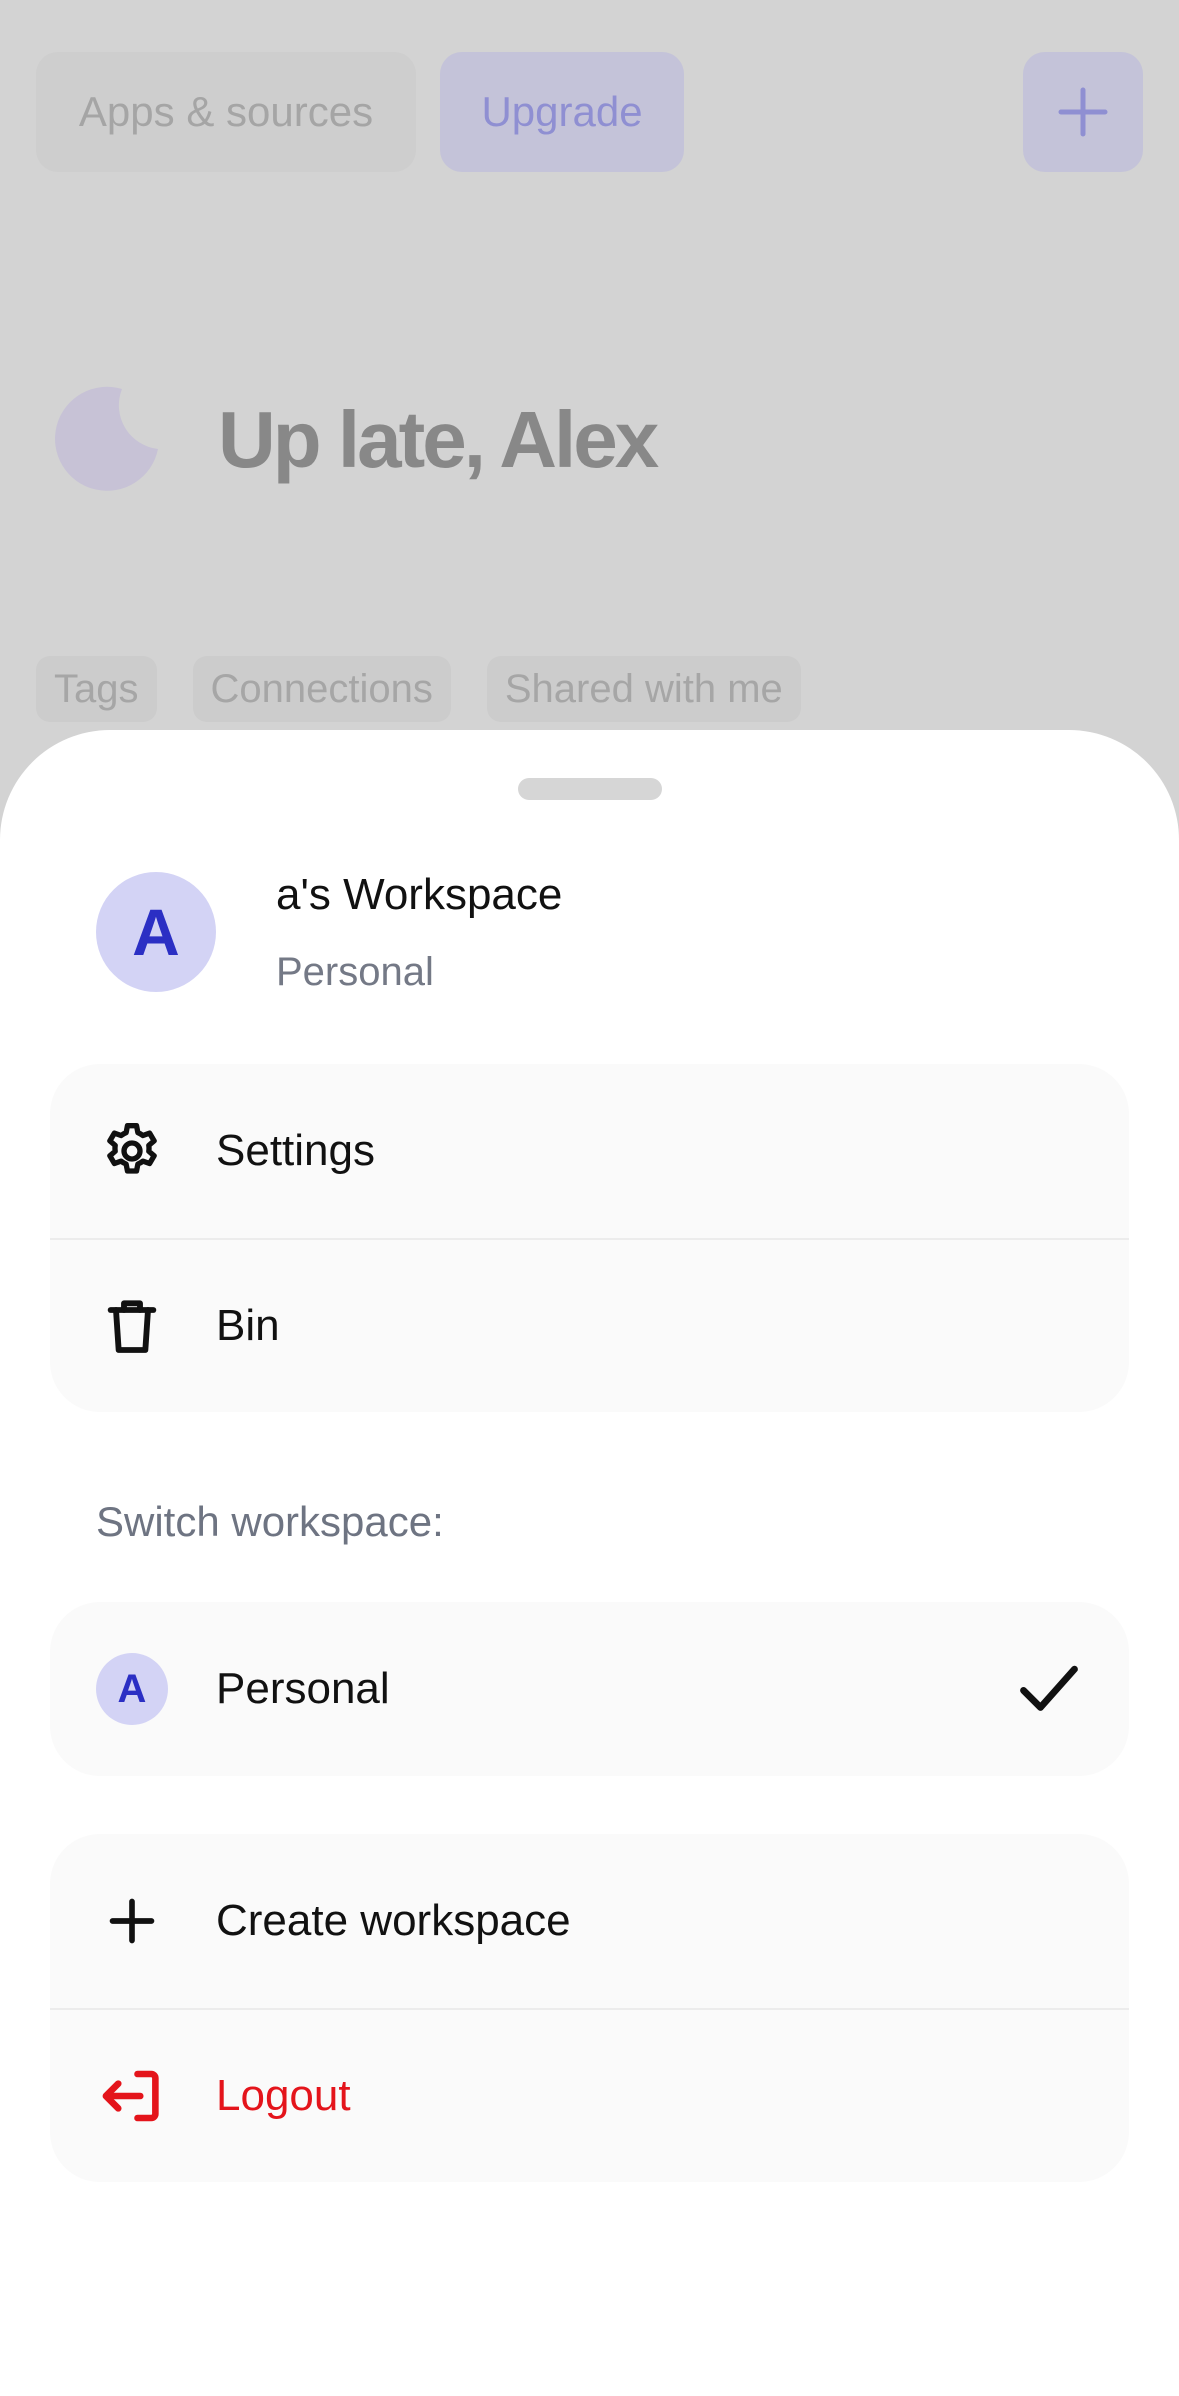  I want to click on settings-menu-item: Settings, so click(589, 1151).